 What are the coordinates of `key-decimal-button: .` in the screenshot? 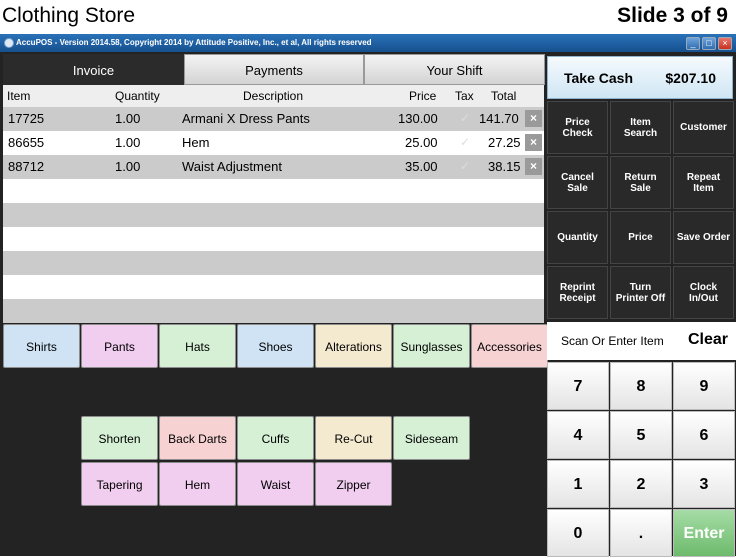 It's located at (641, 533).